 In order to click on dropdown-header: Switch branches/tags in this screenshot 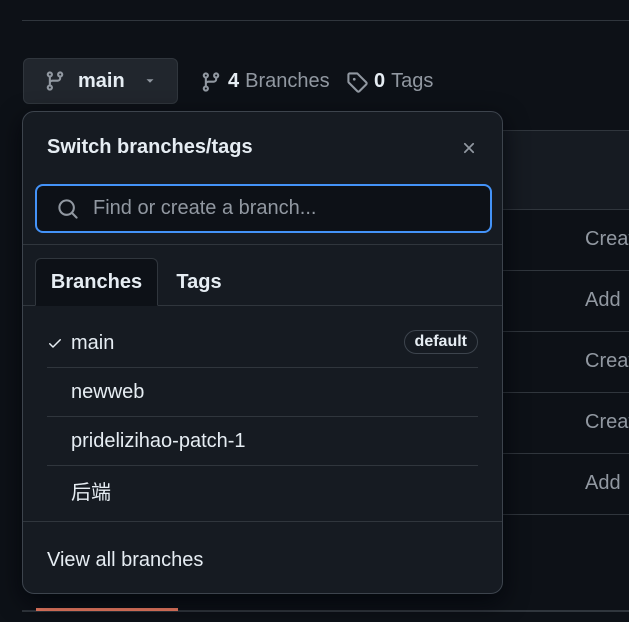, I will do `click(262, 148)`.